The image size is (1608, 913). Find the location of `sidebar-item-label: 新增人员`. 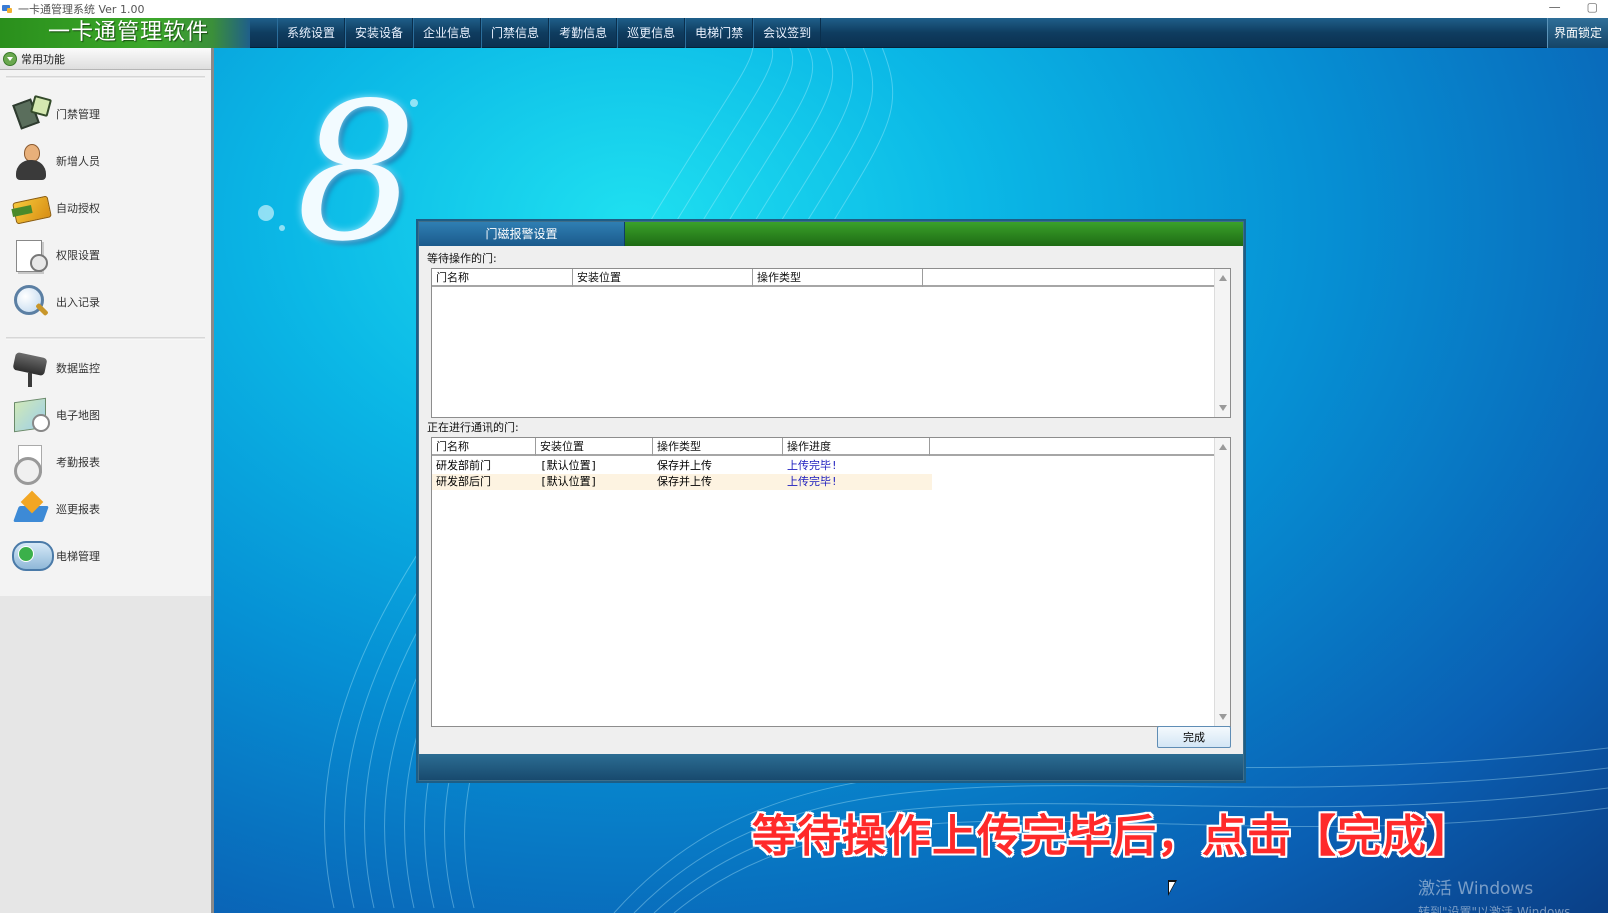

sidebar-item-label: 新增人员 is located at coordinates (78, 161).